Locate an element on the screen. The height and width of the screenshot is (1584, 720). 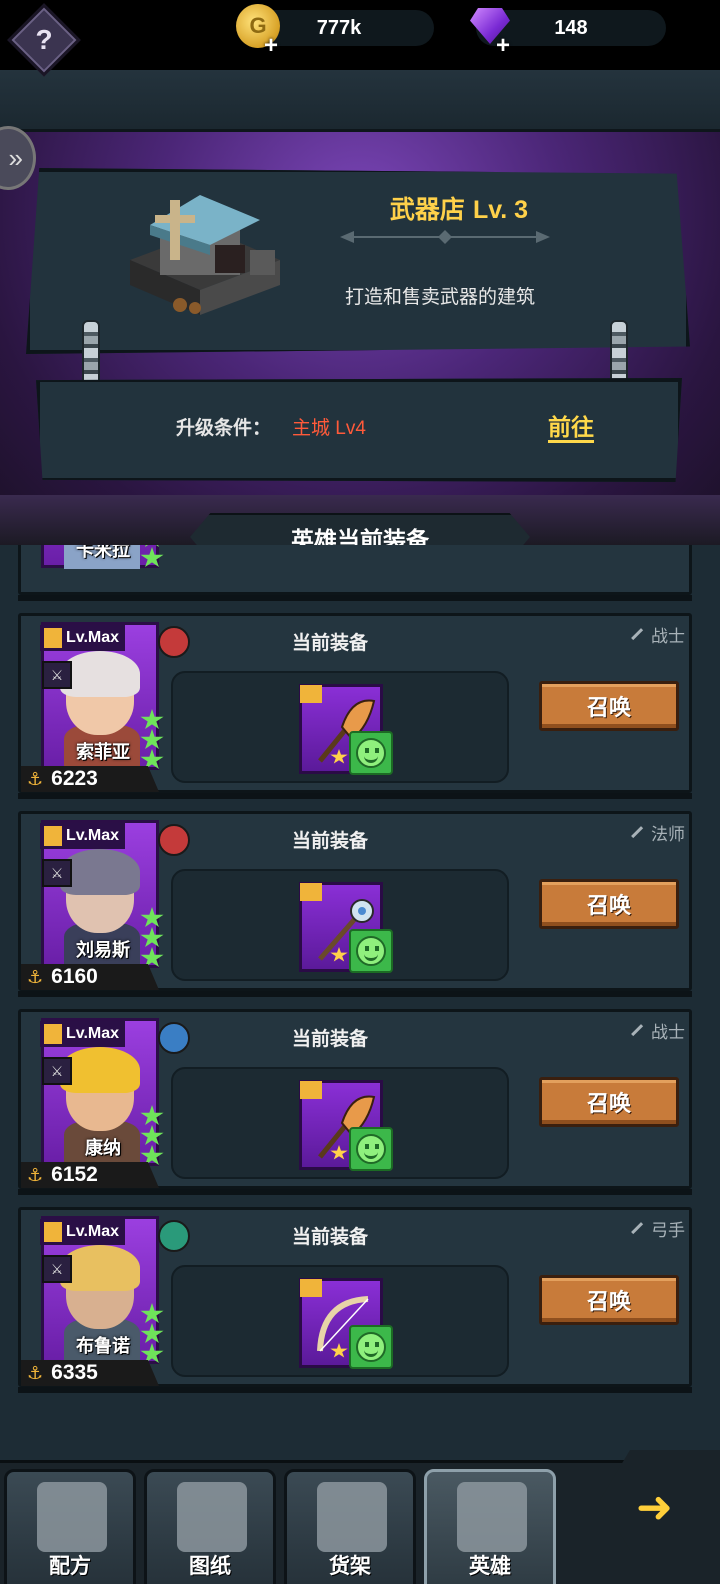
gold-counter: G + 777k is located at coordinates (335, 31).